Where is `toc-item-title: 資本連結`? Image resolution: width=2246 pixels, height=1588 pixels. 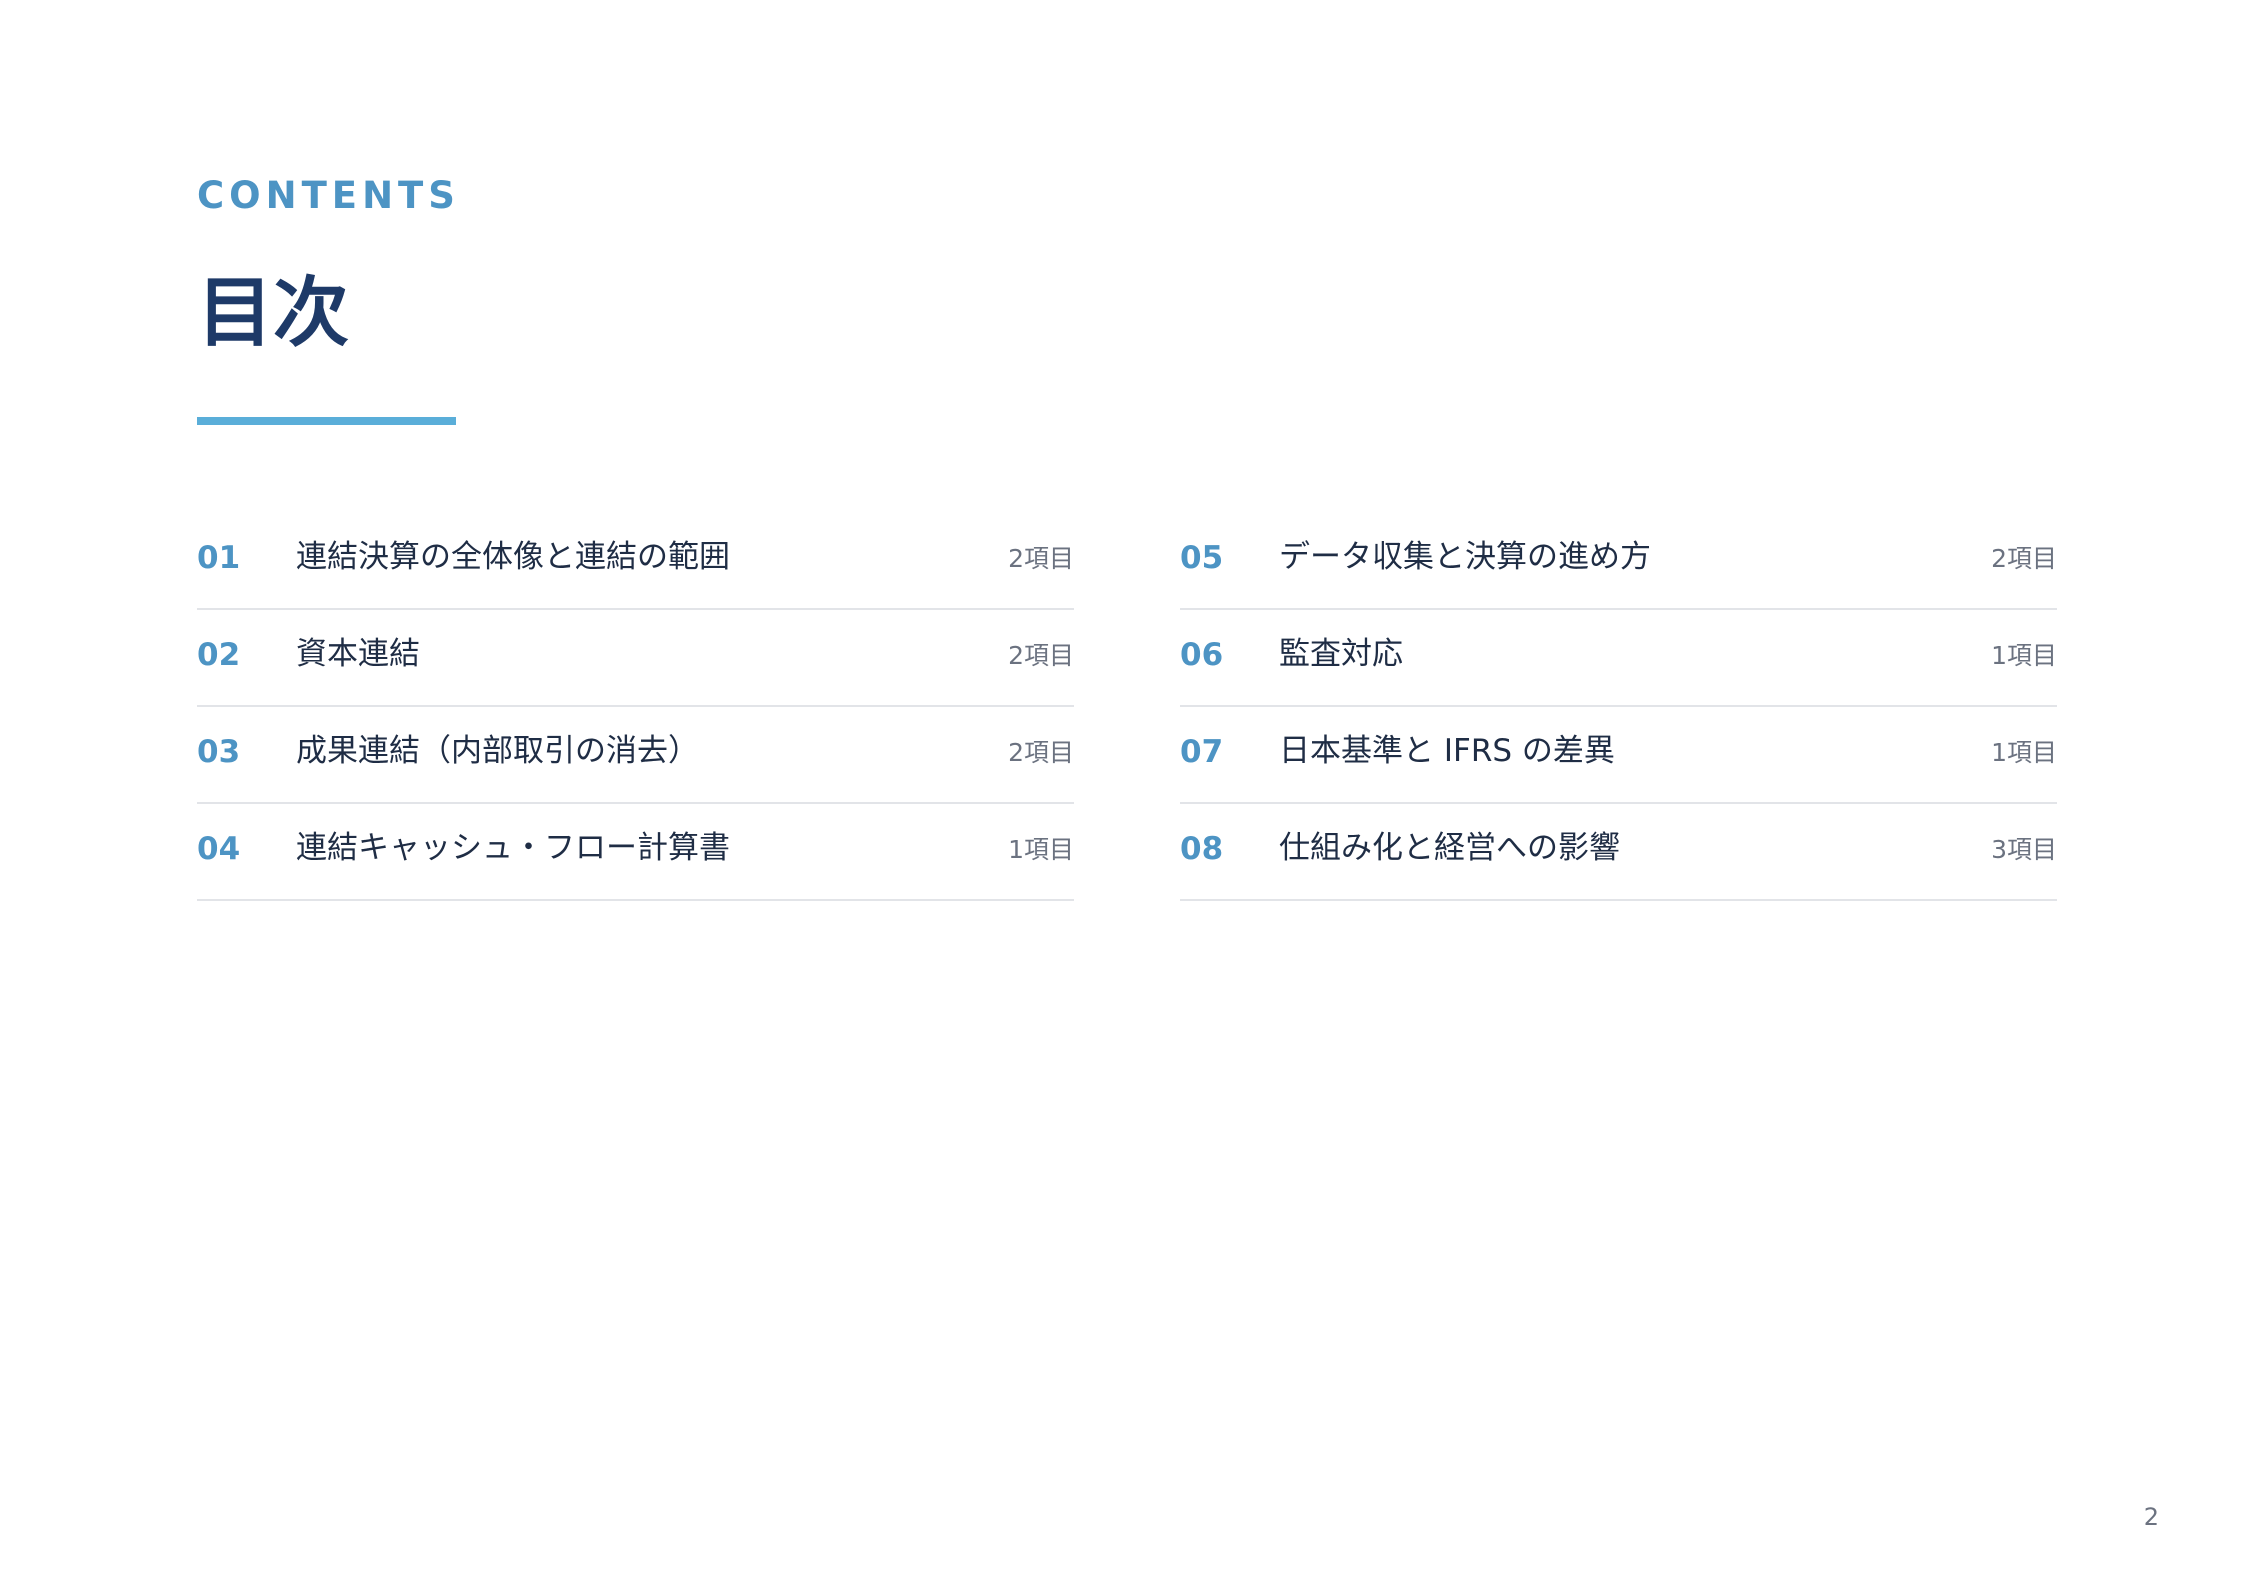
toc-item-title: 資本連結 is located at coordinates (358, 654).